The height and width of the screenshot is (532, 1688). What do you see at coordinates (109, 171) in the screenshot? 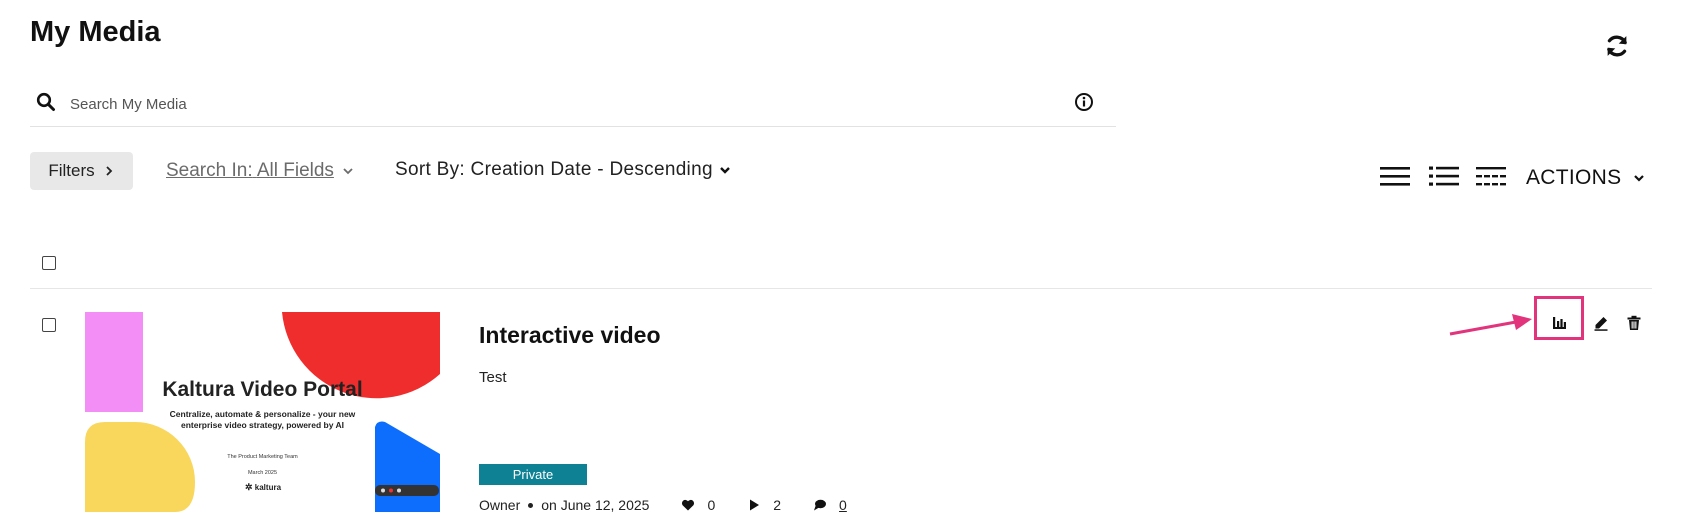
I see `chevron-right-icon` at bounding box center [109, 171].